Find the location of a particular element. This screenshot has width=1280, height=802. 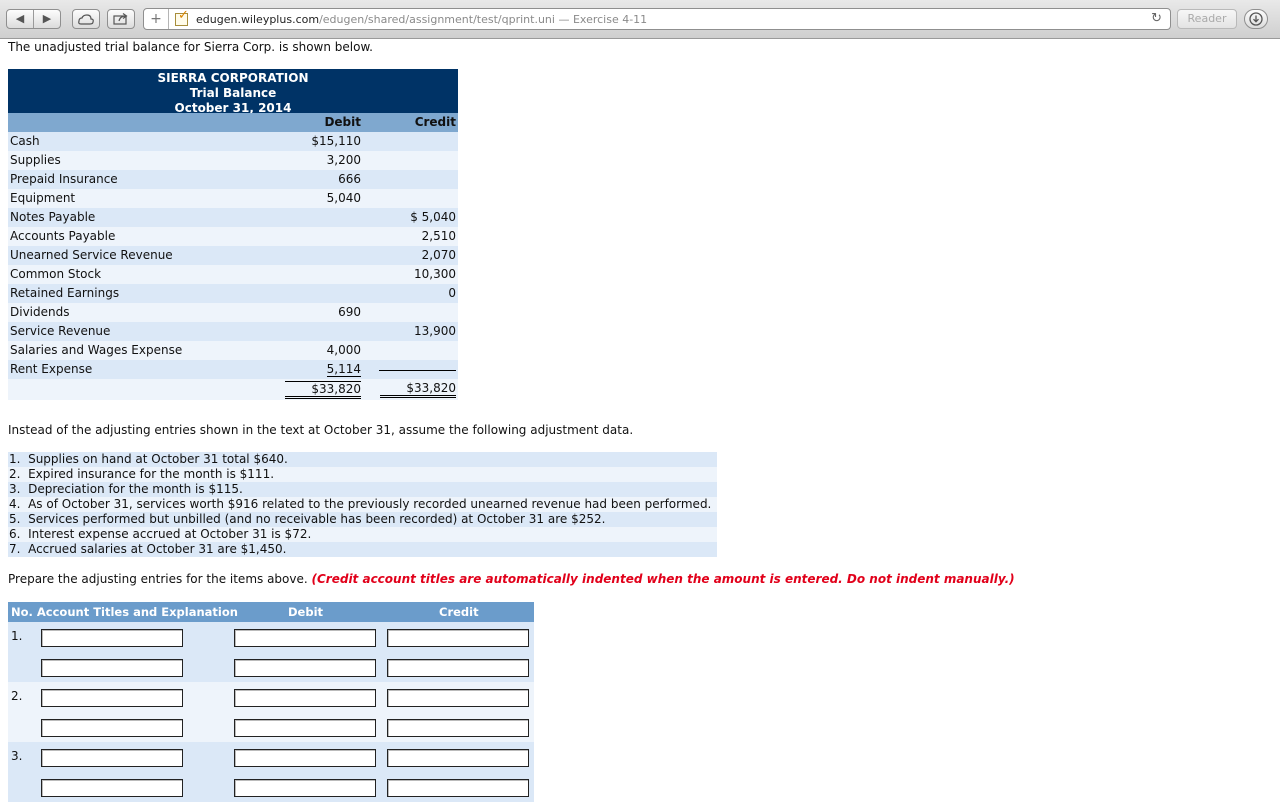

favicon-icon is located at coordinates (182, 17).